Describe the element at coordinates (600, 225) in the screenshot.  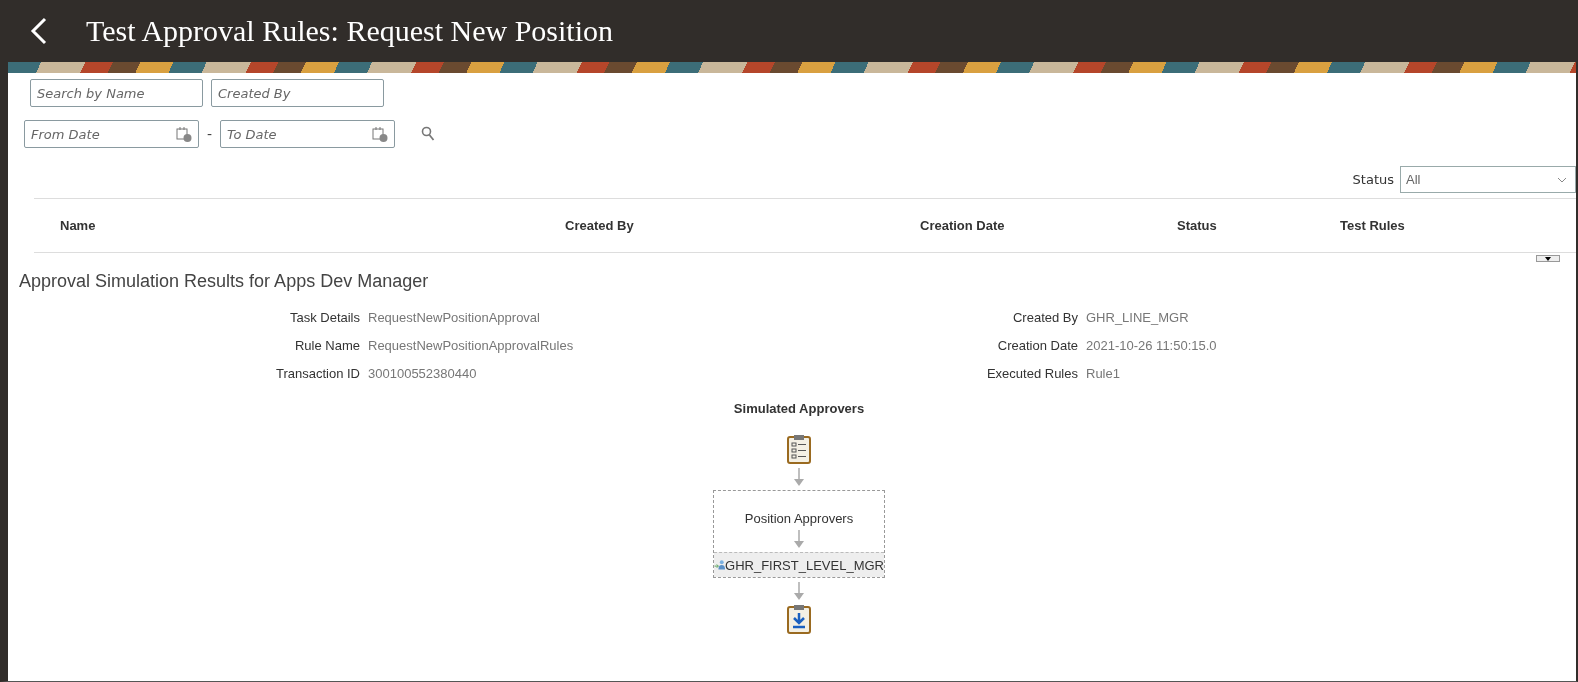
I see `column-header: Created By` at that location.